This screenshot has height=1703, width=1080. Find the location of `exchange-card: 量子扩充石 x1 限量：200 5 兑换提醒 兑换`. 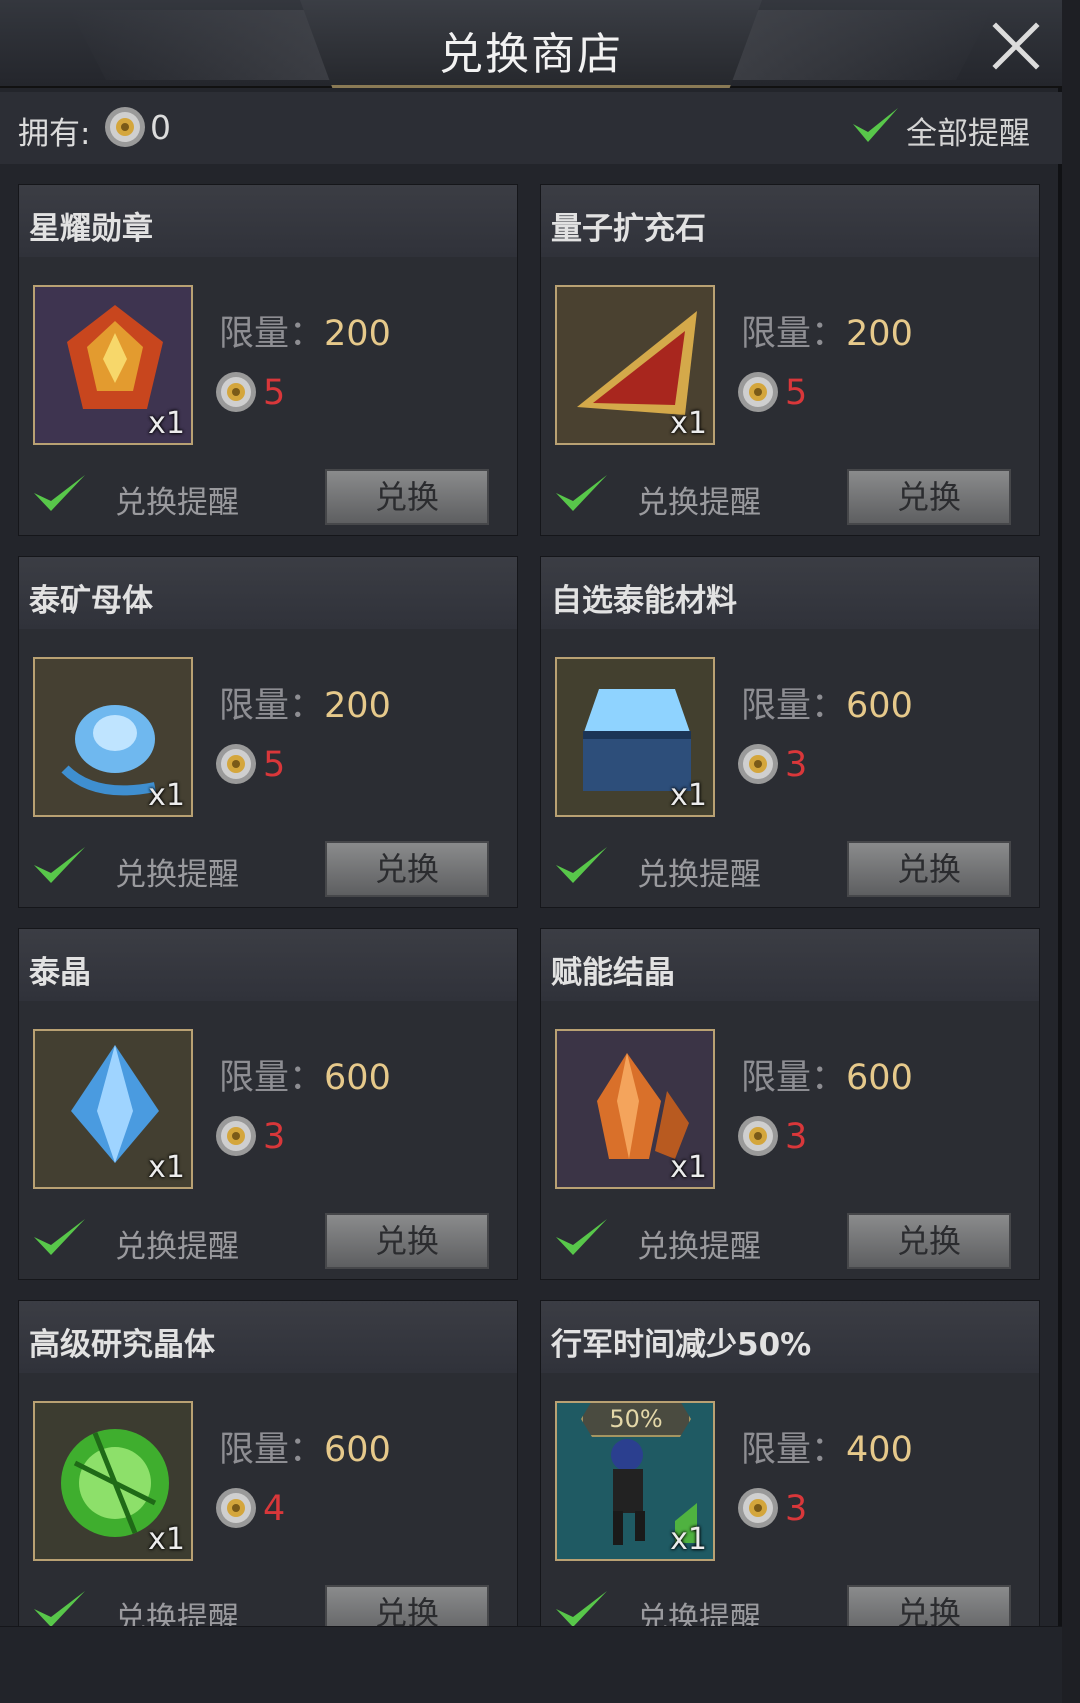

exchange-card: 量子扩充石 x1 限量：200 5 兑换提醒 兑换 is located at coordinates (790, 360).